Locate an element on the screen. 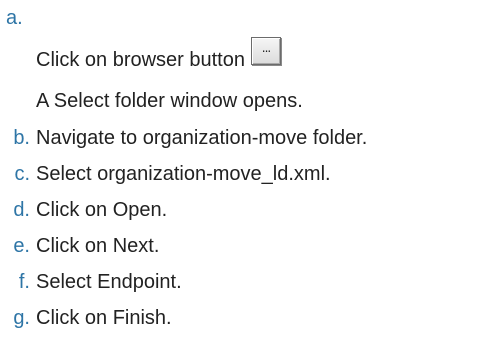  step-b: b. Navigate to organization-move folder. is located at coordinates (248, 138).